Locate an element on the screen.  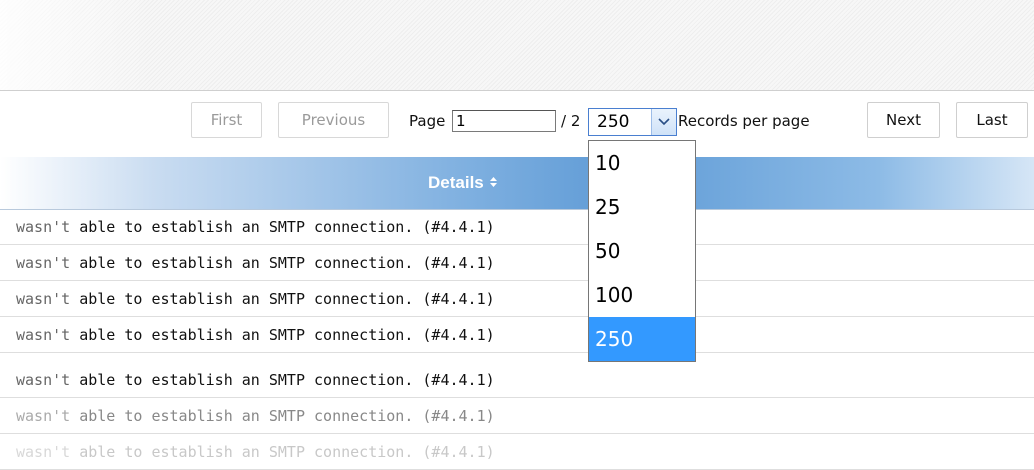
last-button: Last is located at coordinates (992, 120).